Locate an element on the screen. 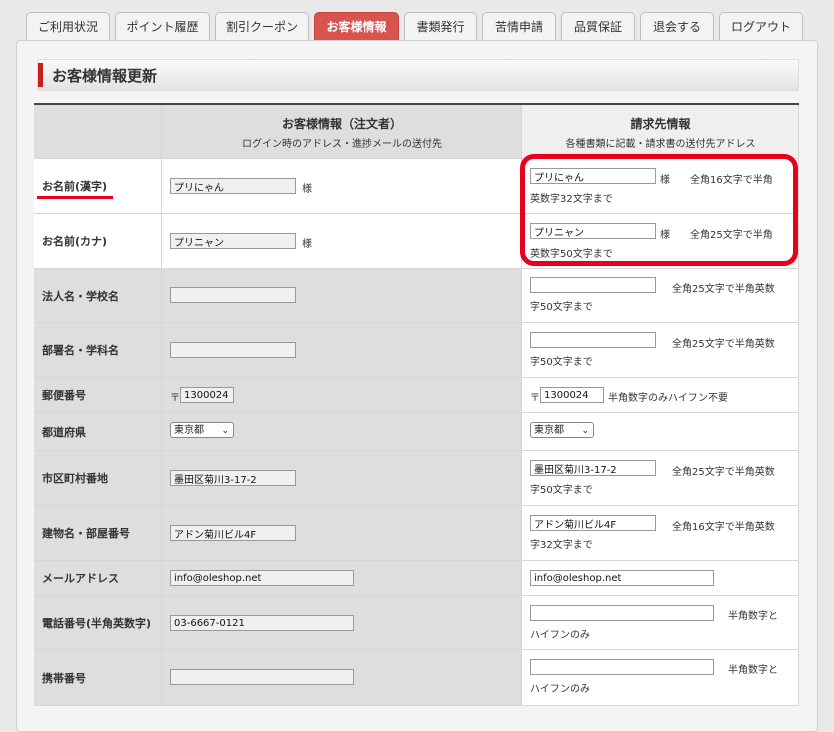 This screenshot has height=732, width=834. customer-name-kana-input is located at coordinates (233, 241).